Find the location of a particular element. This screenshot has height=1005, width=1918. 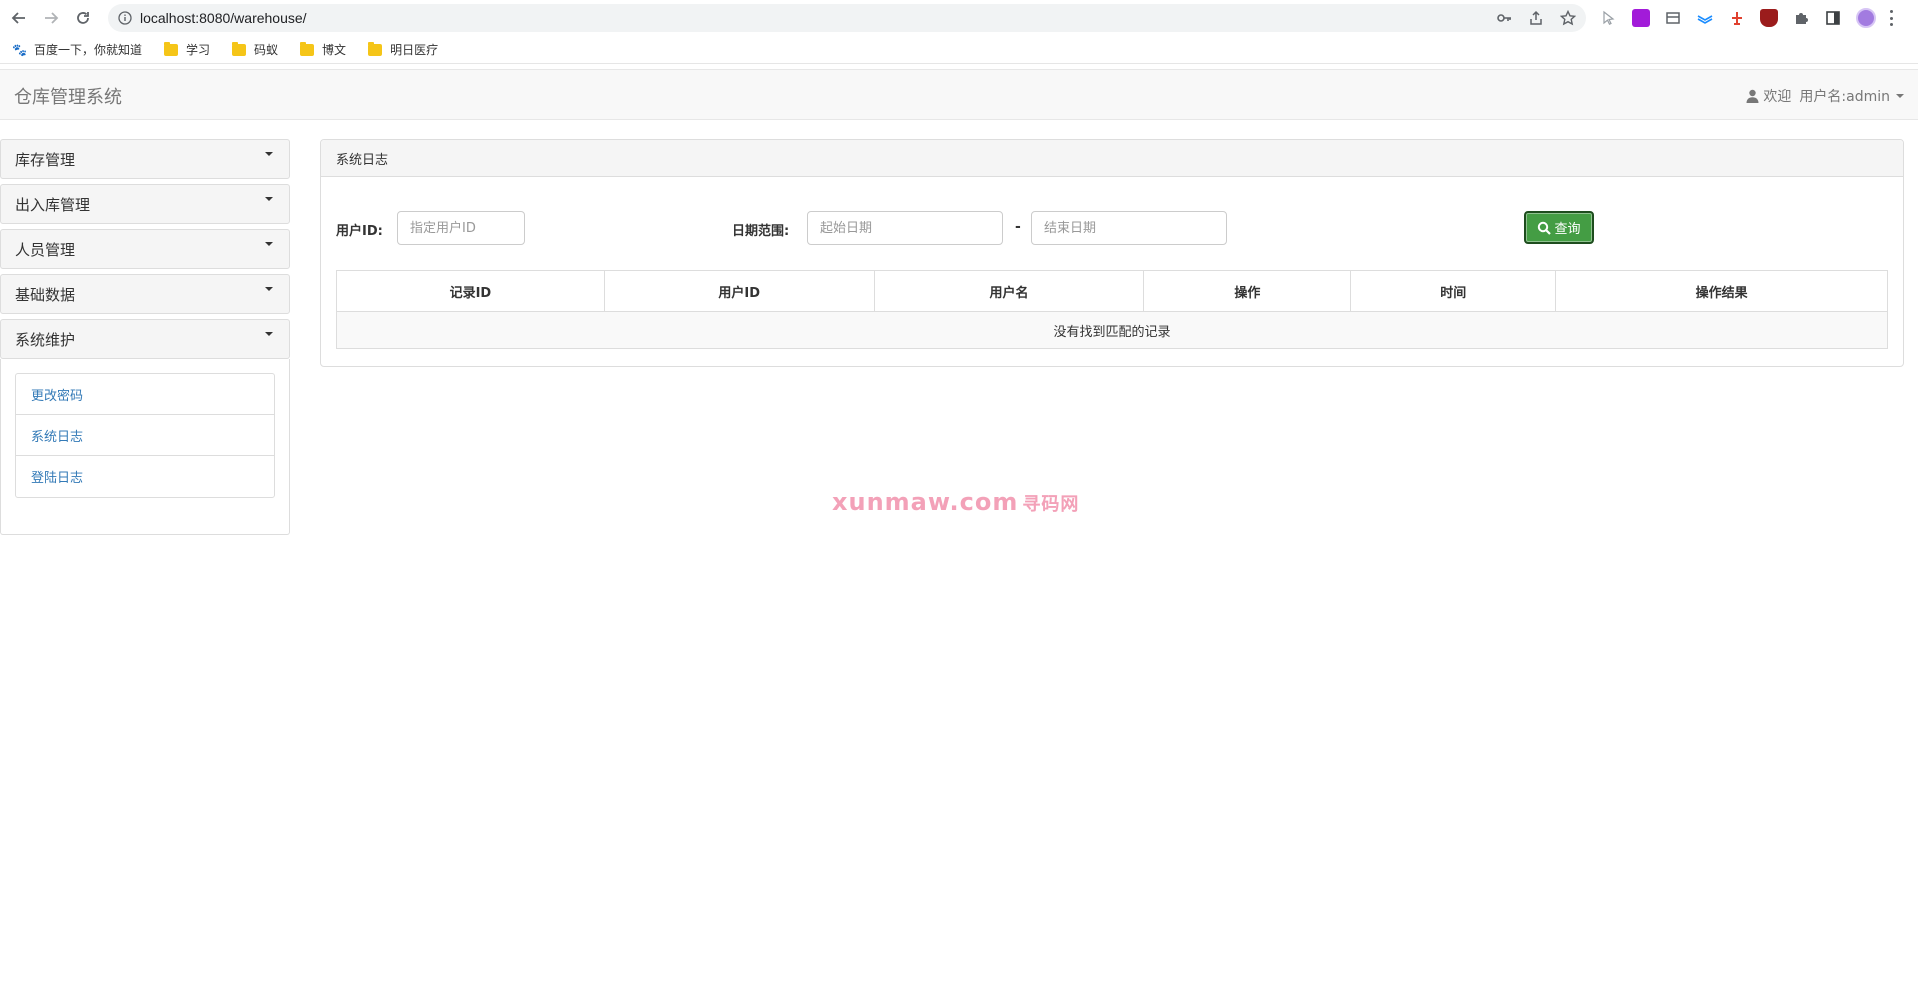

column-header-user-id: 用户ID is located at coordinates (739, 291).